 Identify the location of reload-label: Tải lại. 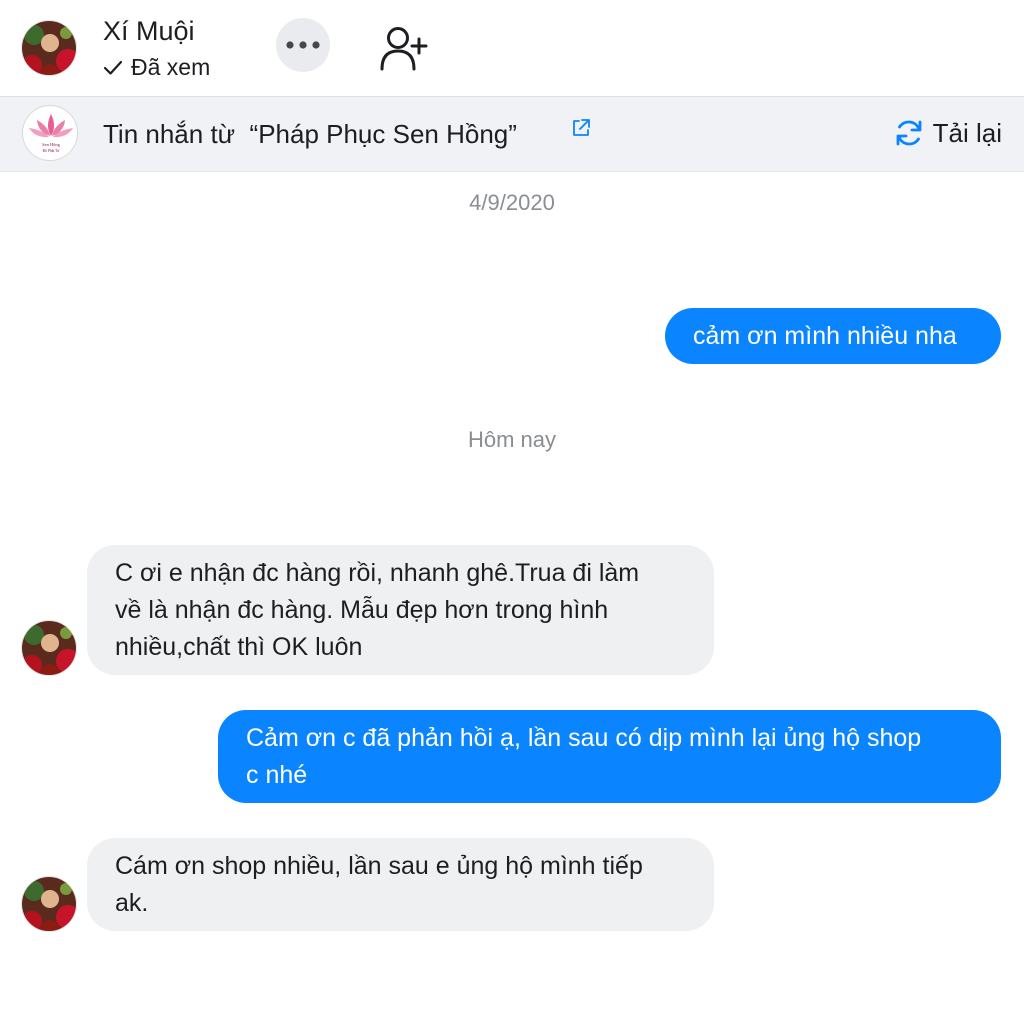
(967, 132).